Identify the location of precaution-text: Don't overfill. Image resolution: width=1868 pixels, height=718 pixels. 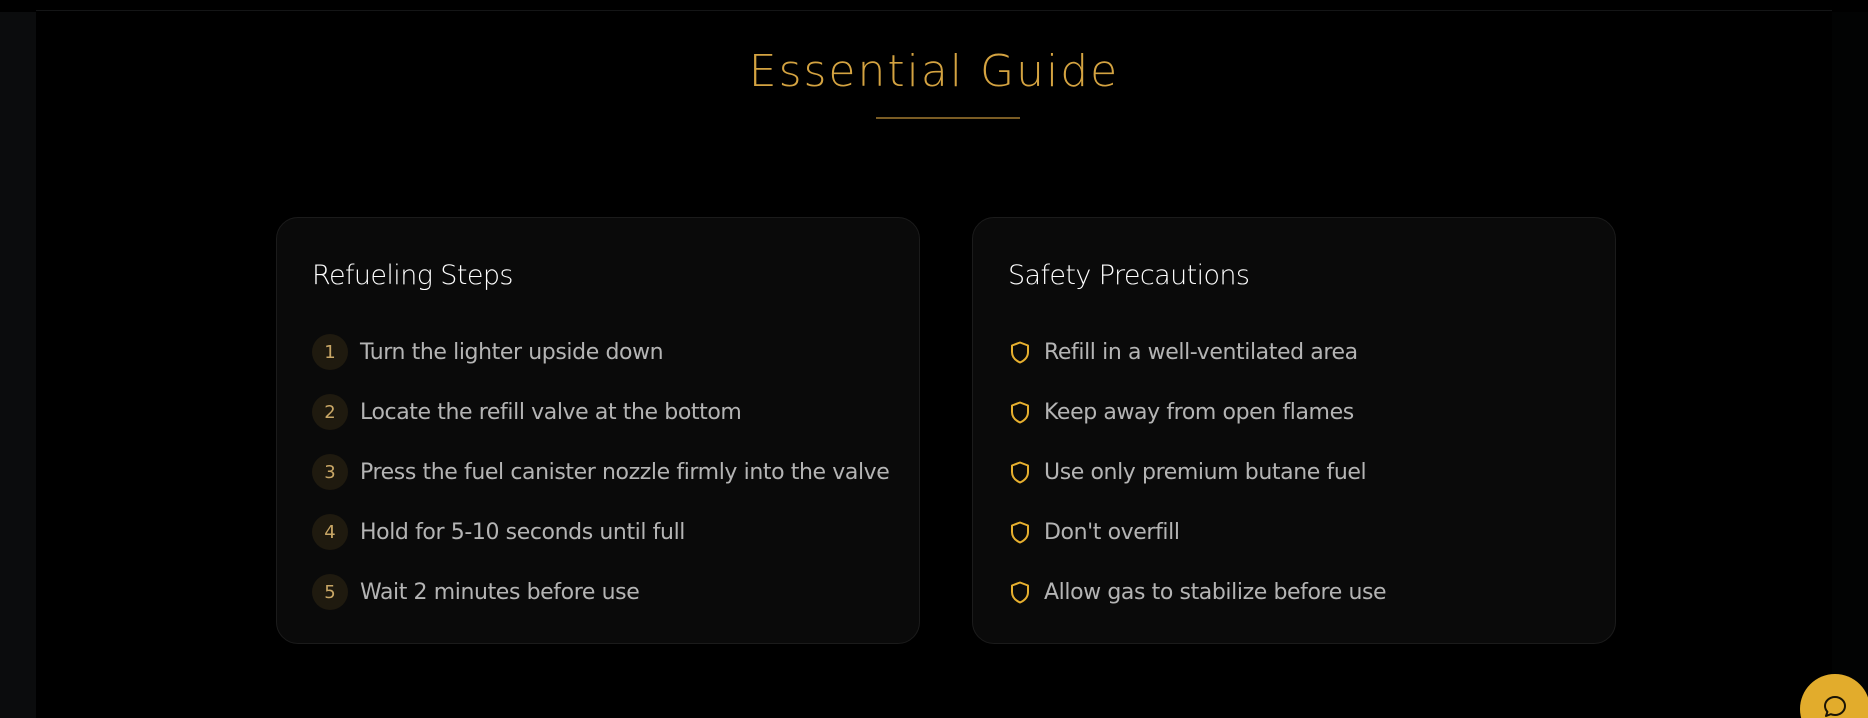
(1112, 532).